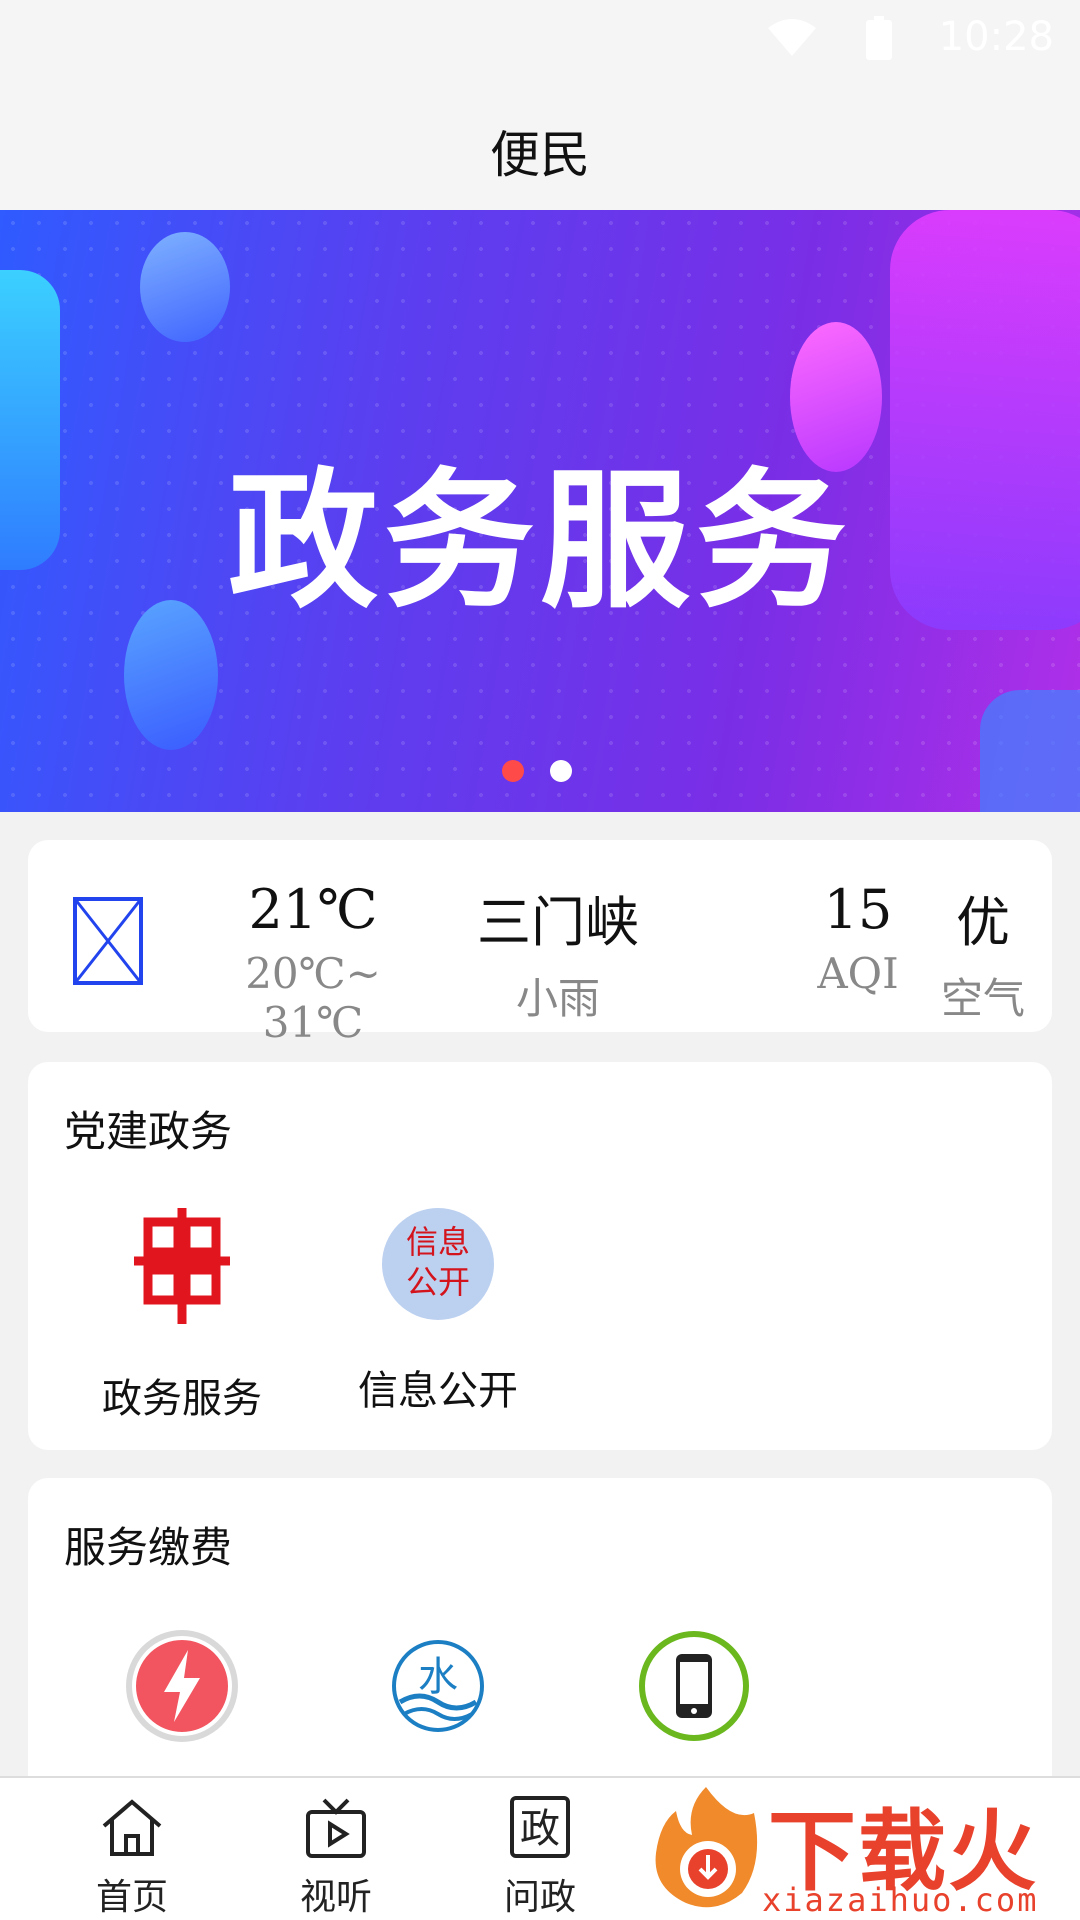 The width and height of the screenshot is (1080, 1920). I want to click on service-item-label: 信息公开, so click(438, 1391).